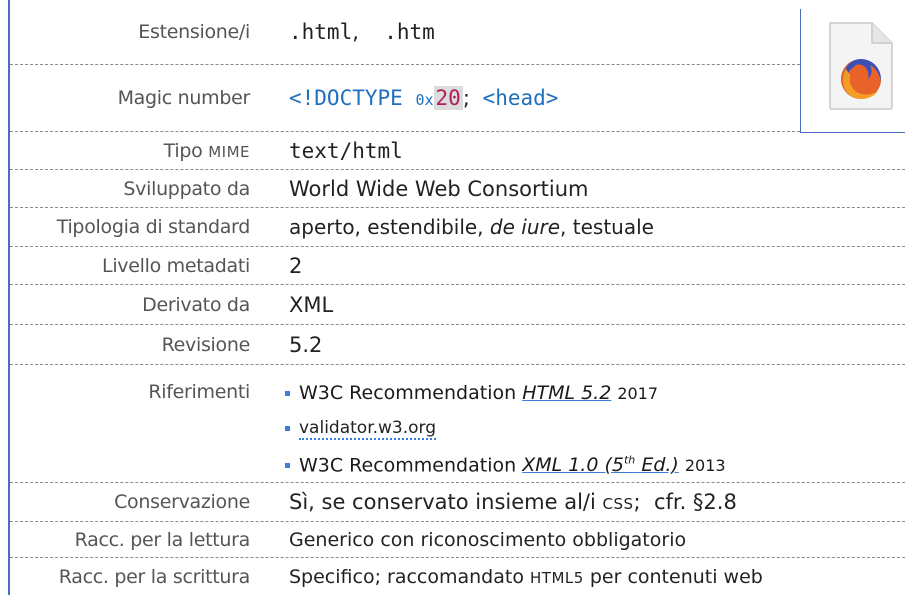  I want to click on conservazione-css: CSS, so click(618, 504).